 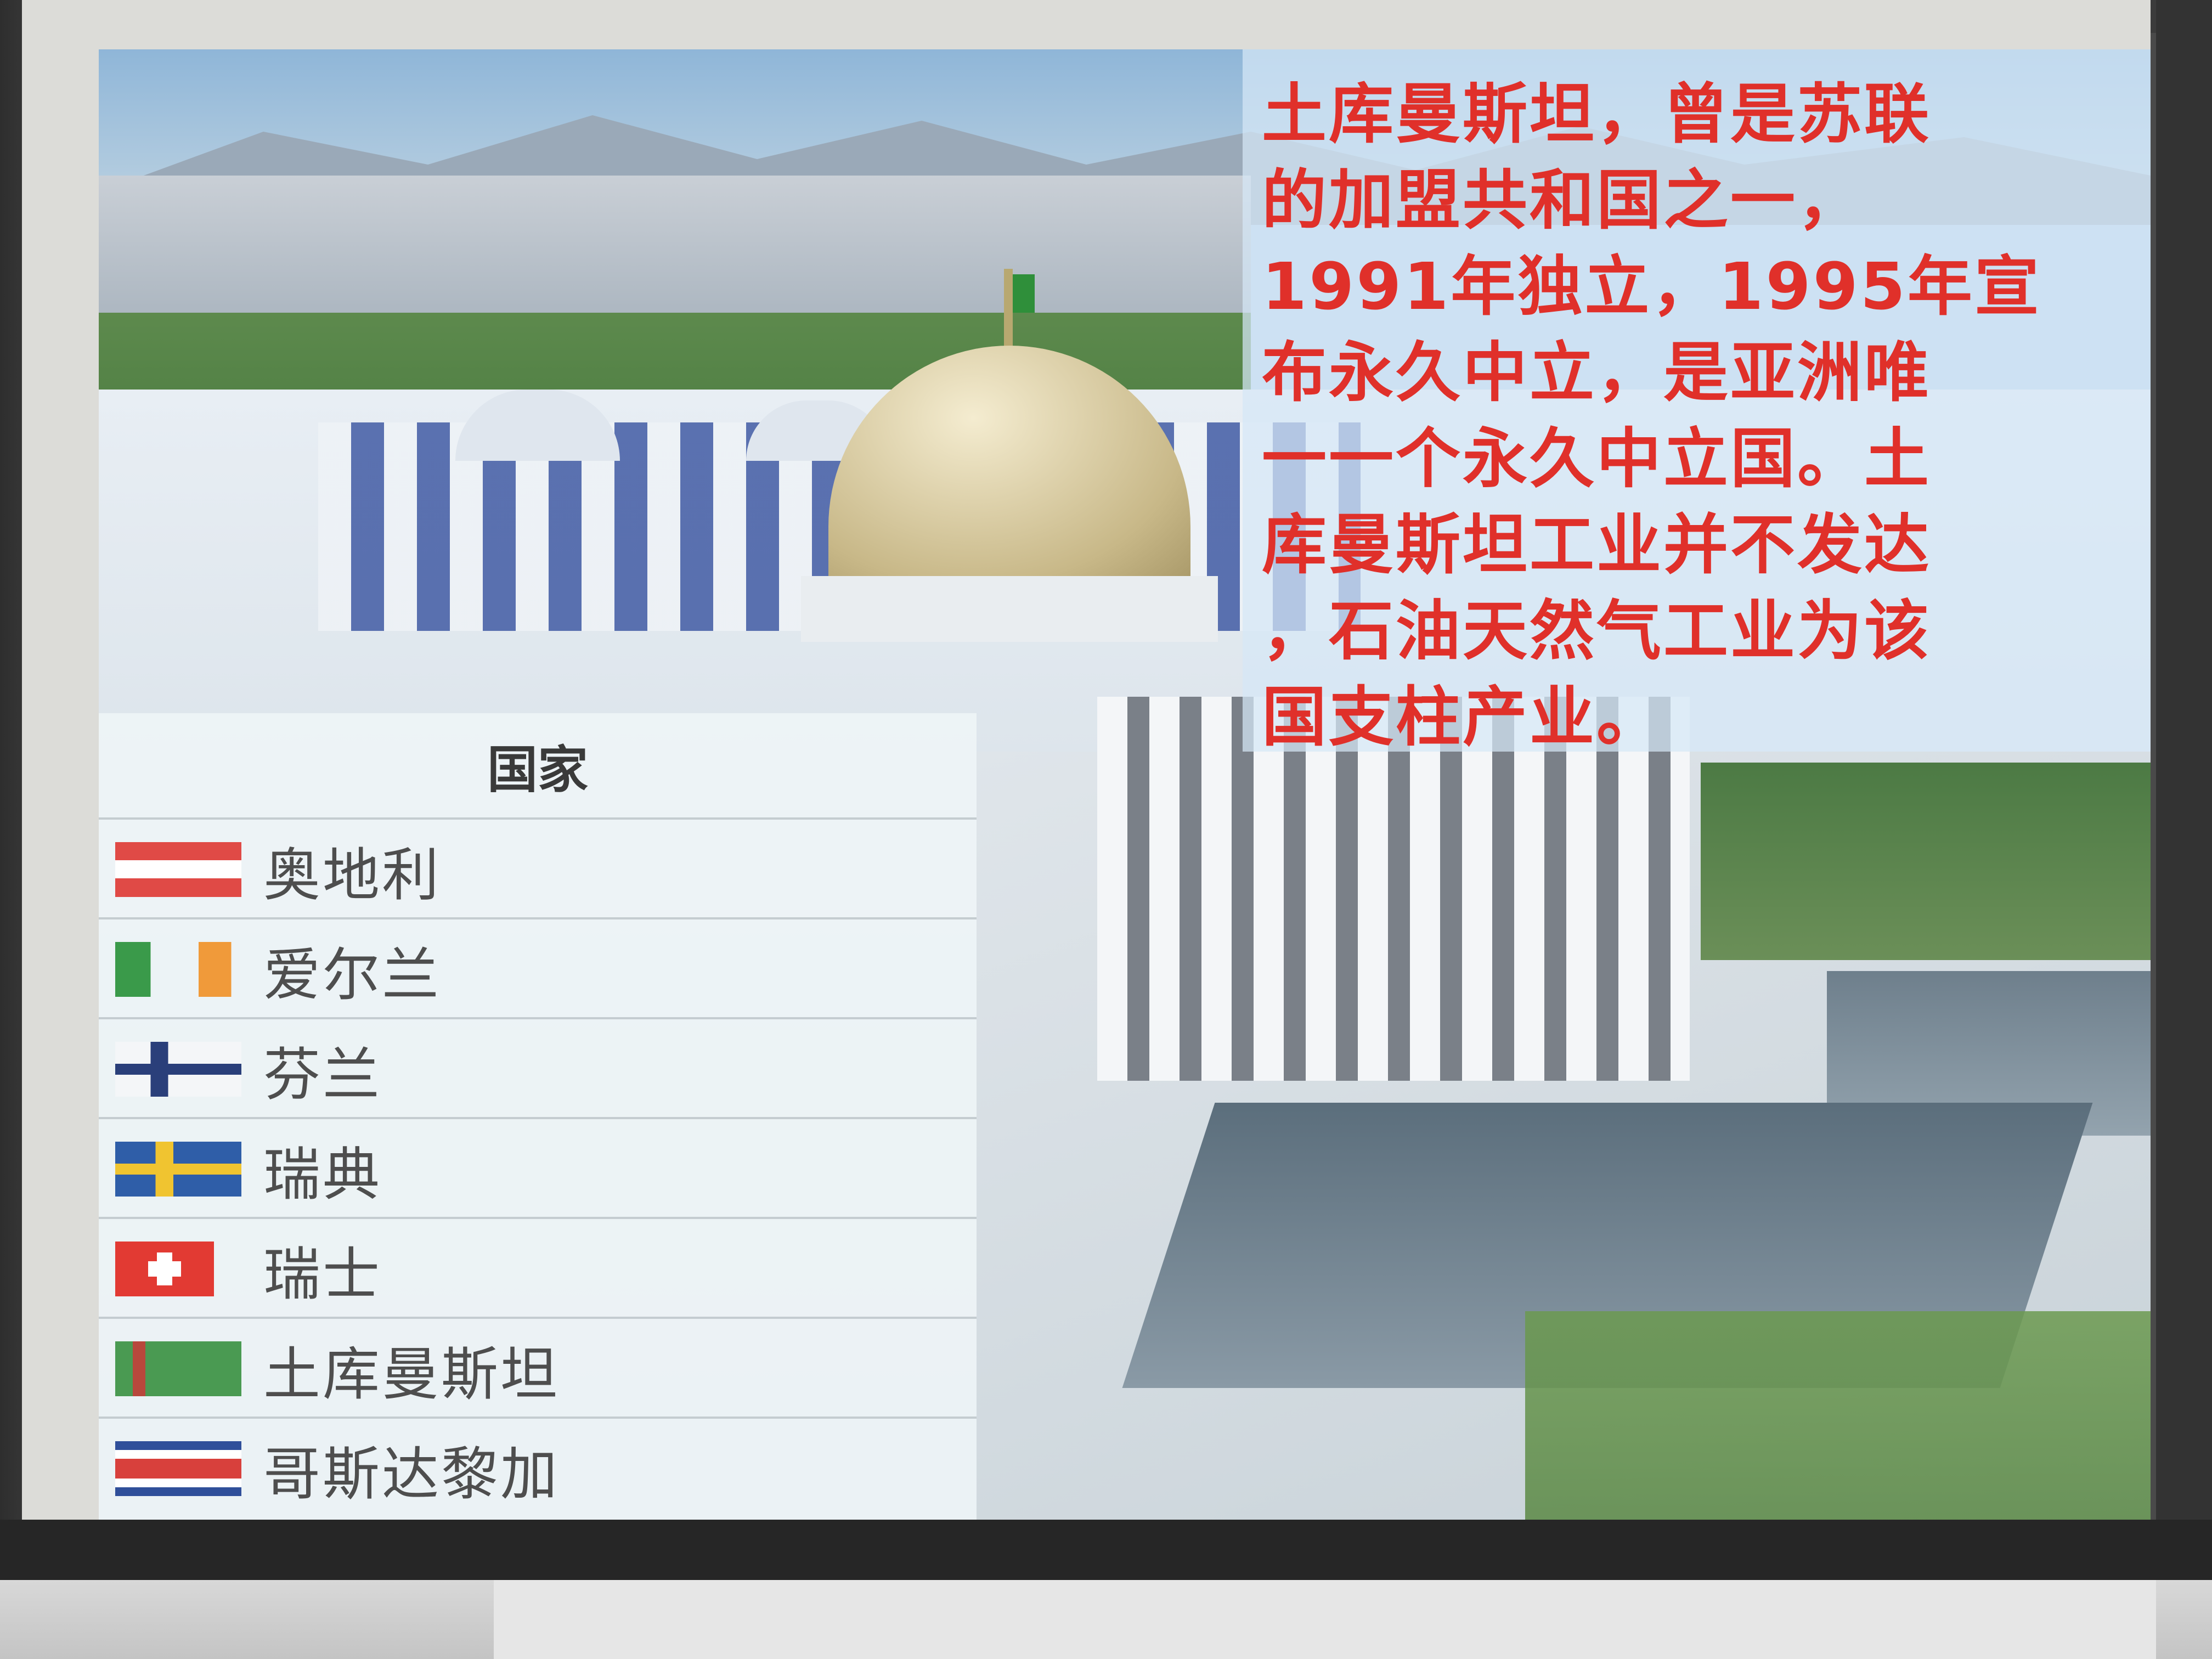 I want to click on text-line: 一一个永久中立国。土, so click(x=1597, y=459).